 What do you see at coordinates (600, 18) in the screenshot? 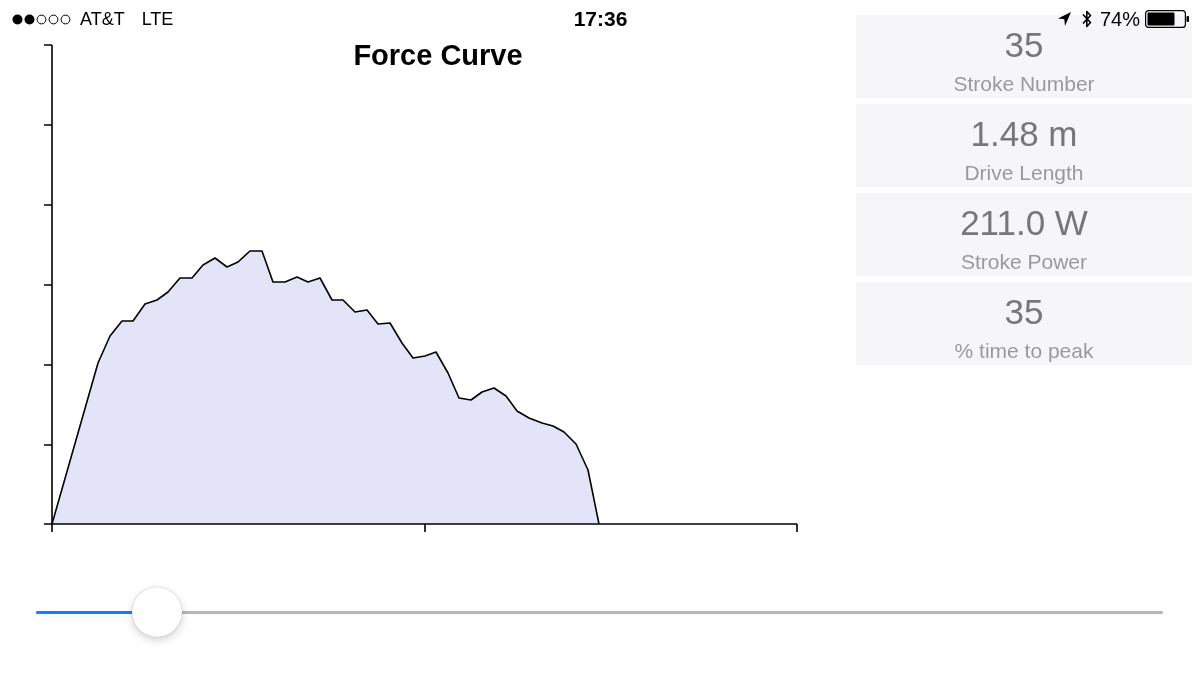
I see `clock-time: 17:36` at bounding box center [600, 18].